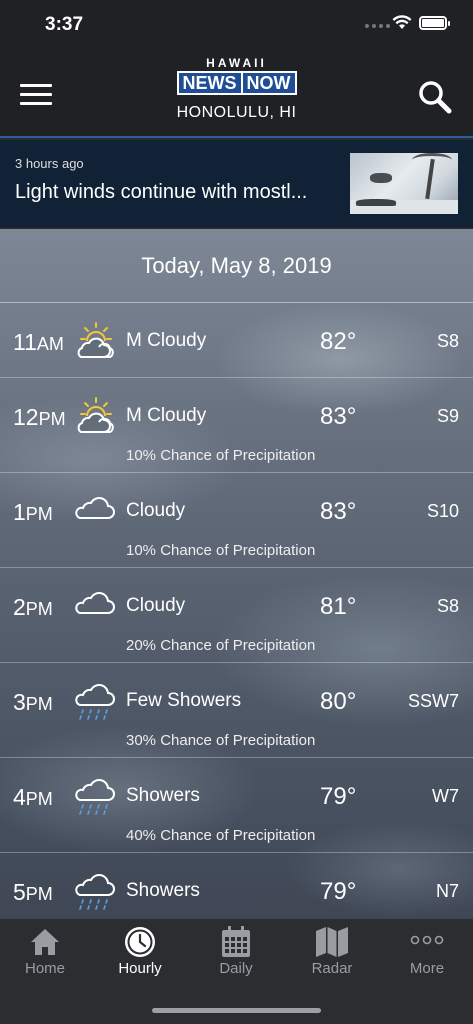 The height and width of the screenshot is (1024, 473). I want to click on hour-time: 5PM, so click(33, 892).